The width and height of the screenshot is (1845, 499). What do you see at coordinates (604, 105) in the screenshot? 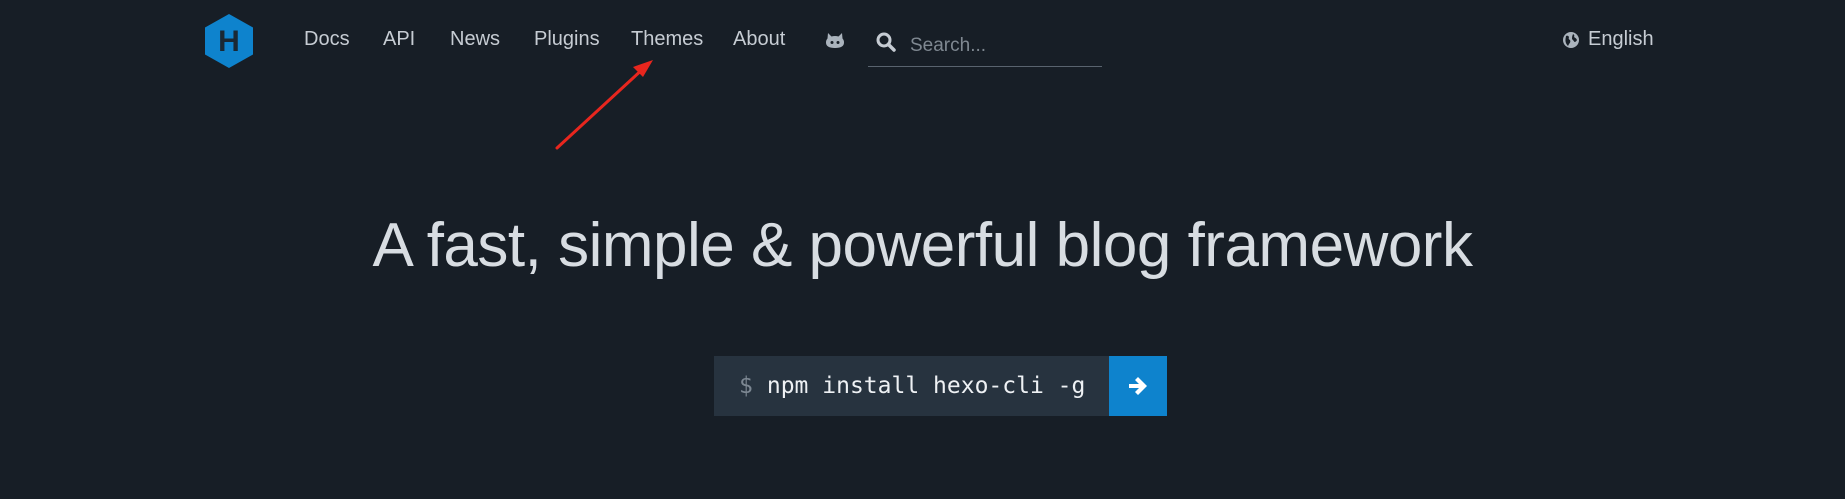
I see `annotation-arrow` at bounding box center [604, 105].